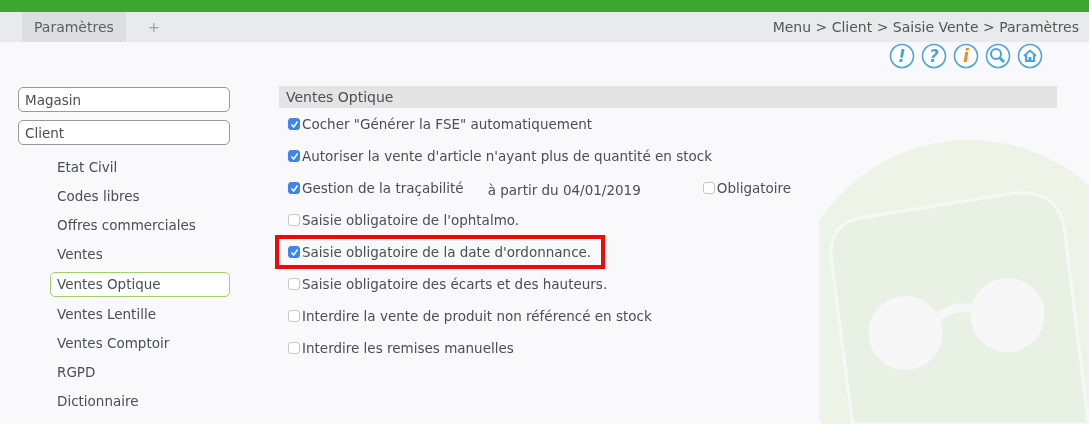 The height and width of the screenshot is (424, 1089). What do you see at coordinates (668, 97) in the screenshot?
I see `section-header: Ventes Optique` at bounding box center [668, 97].